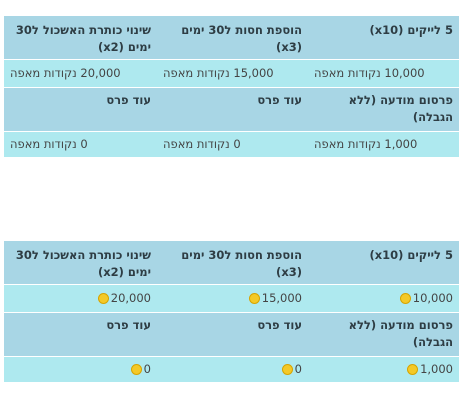  Describe the element at coordinates (80, 74) in the screenshot. I see `reward-cost: 20,000 נקודות מאפה` at that location.